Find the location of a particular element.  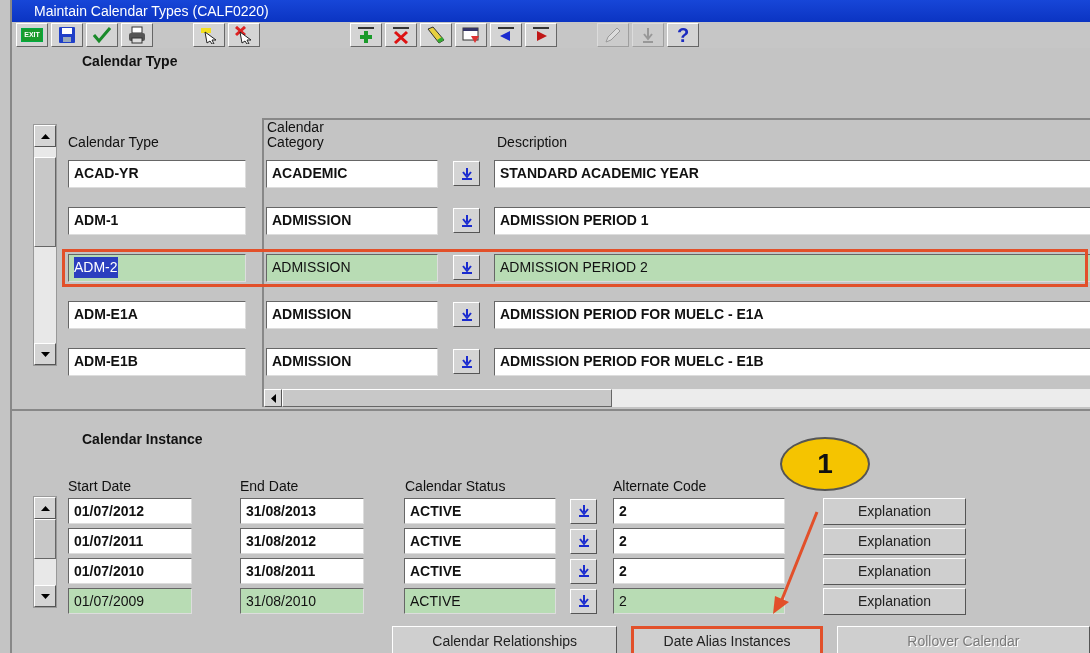

triangle-right-icon is located at coordinates (541, 35).